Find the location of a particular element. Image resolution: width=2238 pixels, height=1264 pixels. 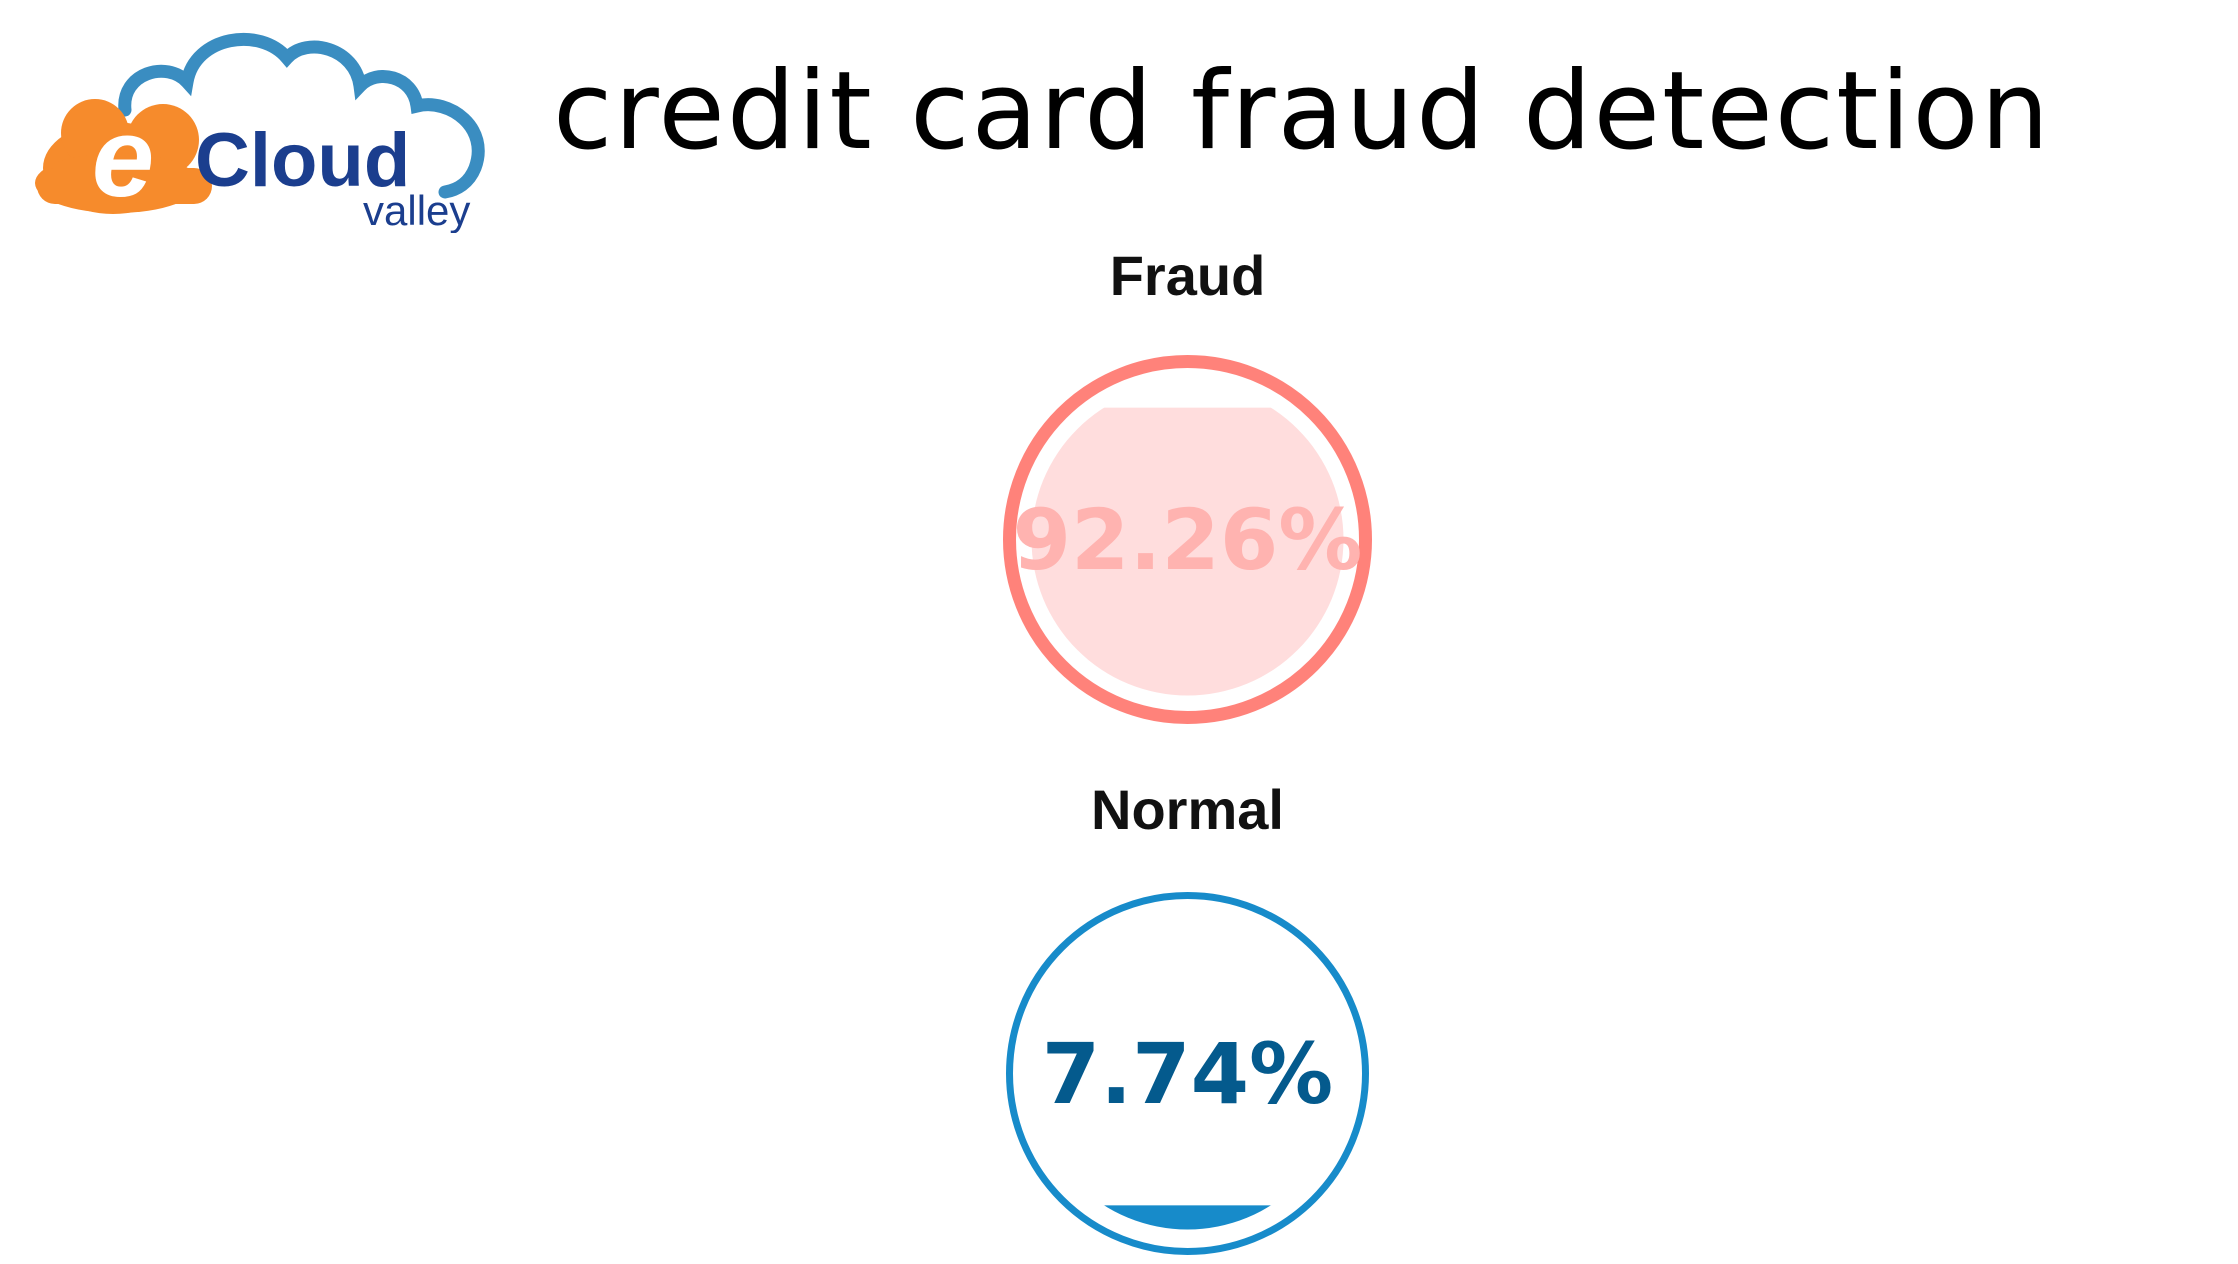

fraud-gauge: 92.26% is located at coordinates (1187, 539).